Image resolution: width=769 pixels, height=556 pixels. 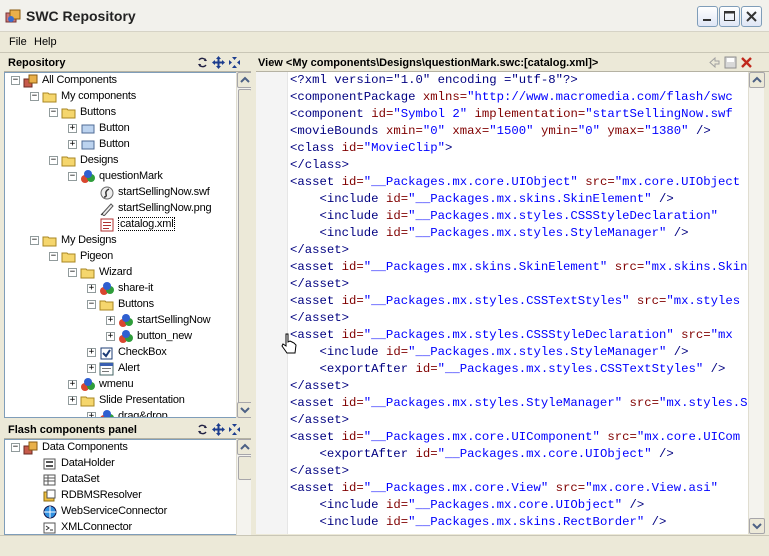 What do you see at coordinates (143, 414) in the screenshot?
I see `tree-item-label: drag&drop` at bounding box center [143, 414].